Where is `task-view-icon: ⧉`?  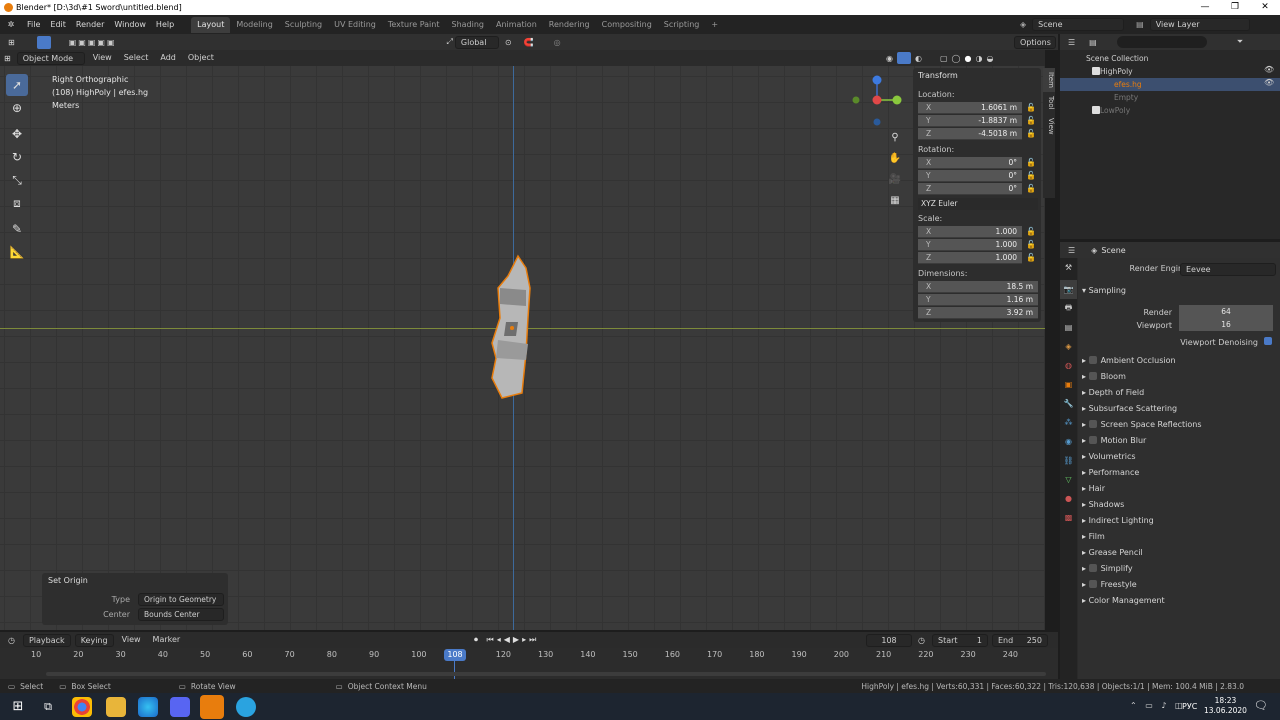
task-view-icon: ⧉ is located at coordinates (48, 707).